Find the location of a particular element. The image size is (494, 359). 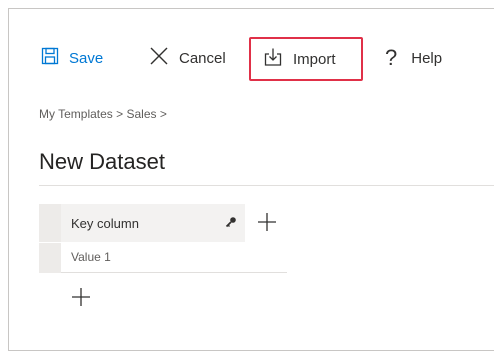

key-icon is located at coordinates (231, 223).